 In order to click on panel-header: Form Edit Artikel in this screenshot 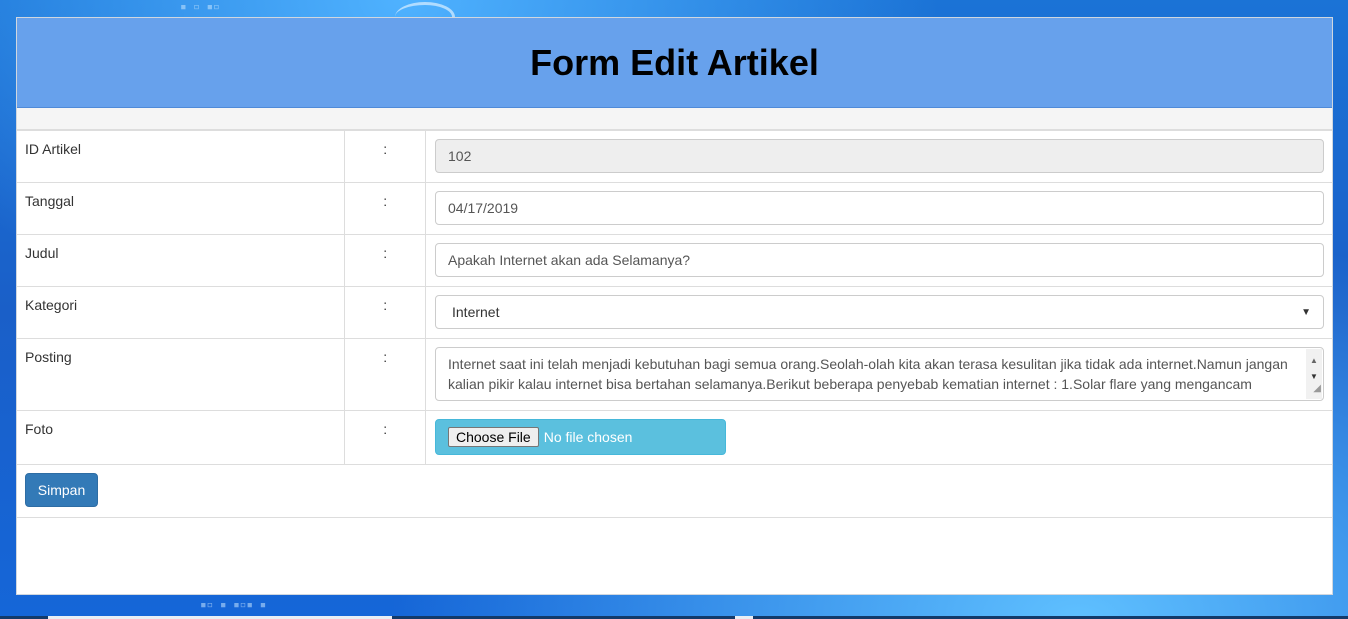, I will do `click(674, 63)`.